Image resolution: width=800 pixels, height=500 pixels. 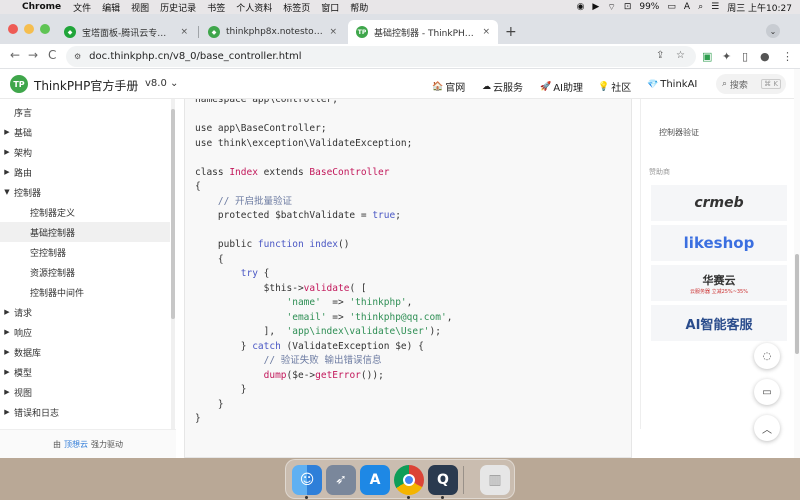 I want to click on arrow-up-icon: ︿, so click(x=767, y=430).